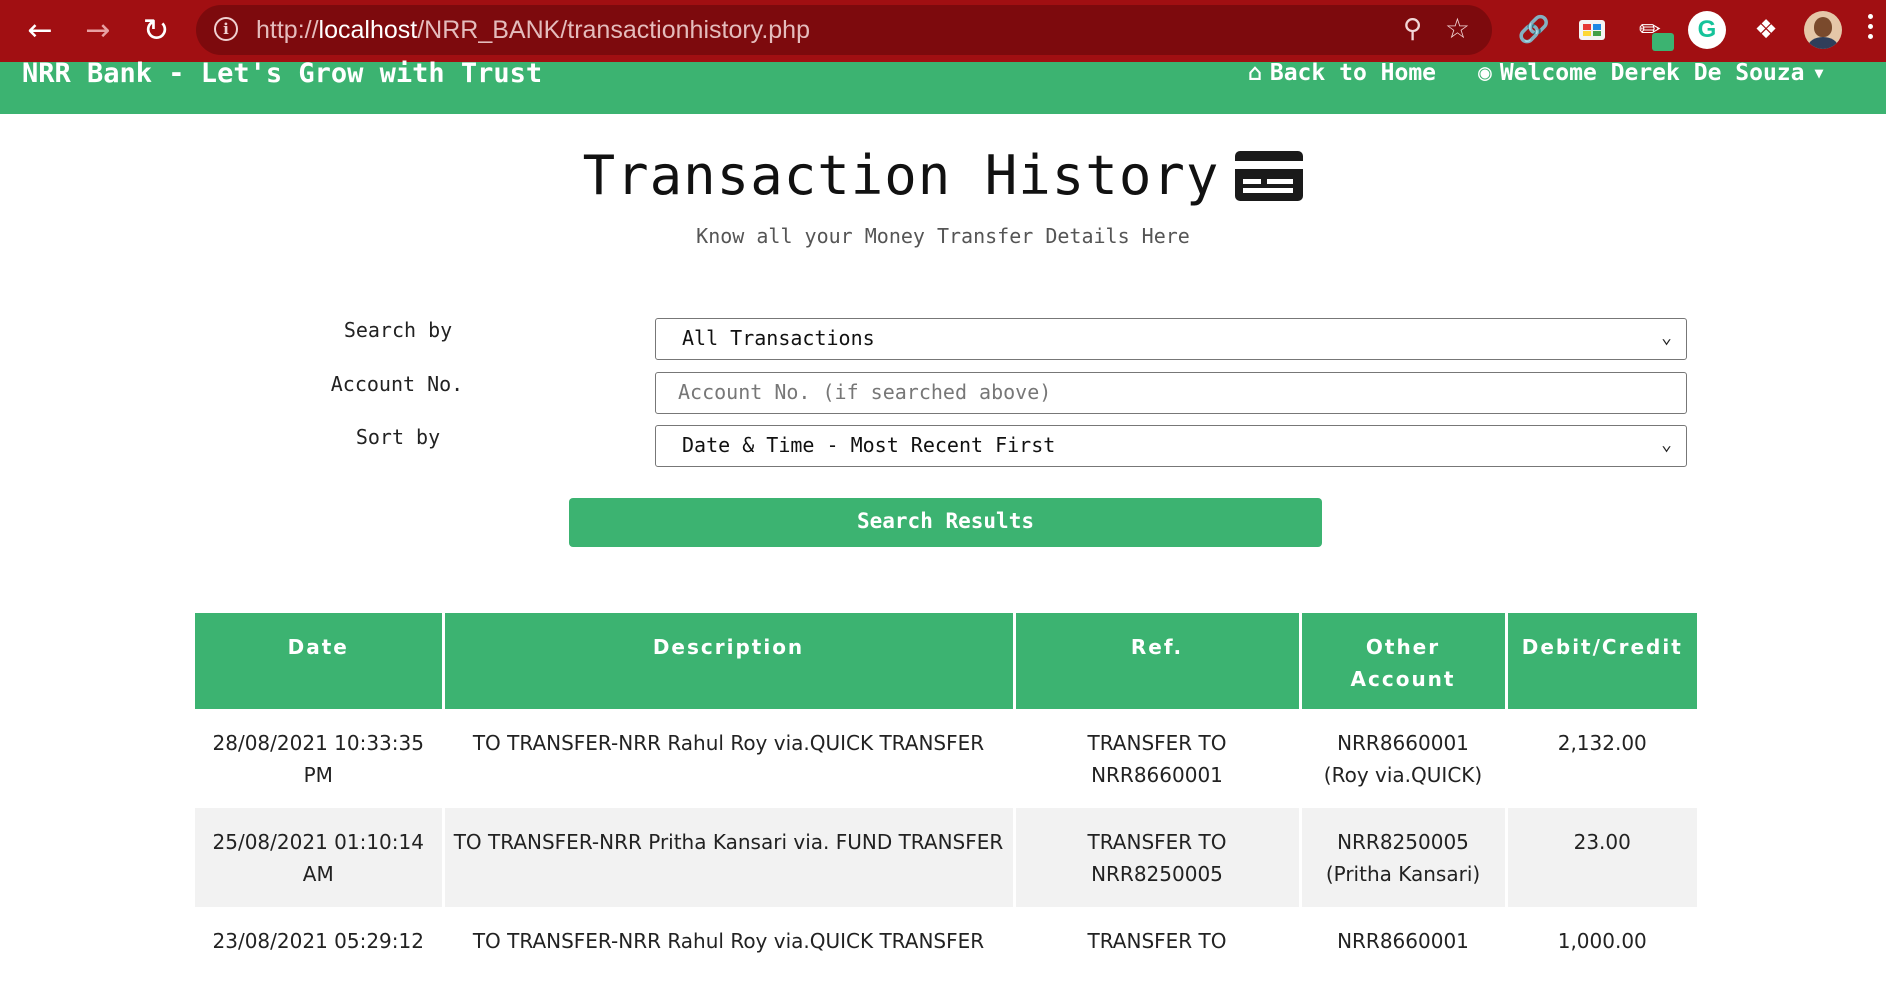 This screenshot has width=1886, height=1006. I want to click on user-menu: ◉ Welcome Derek De Souza ▼, so click(1651, 73).